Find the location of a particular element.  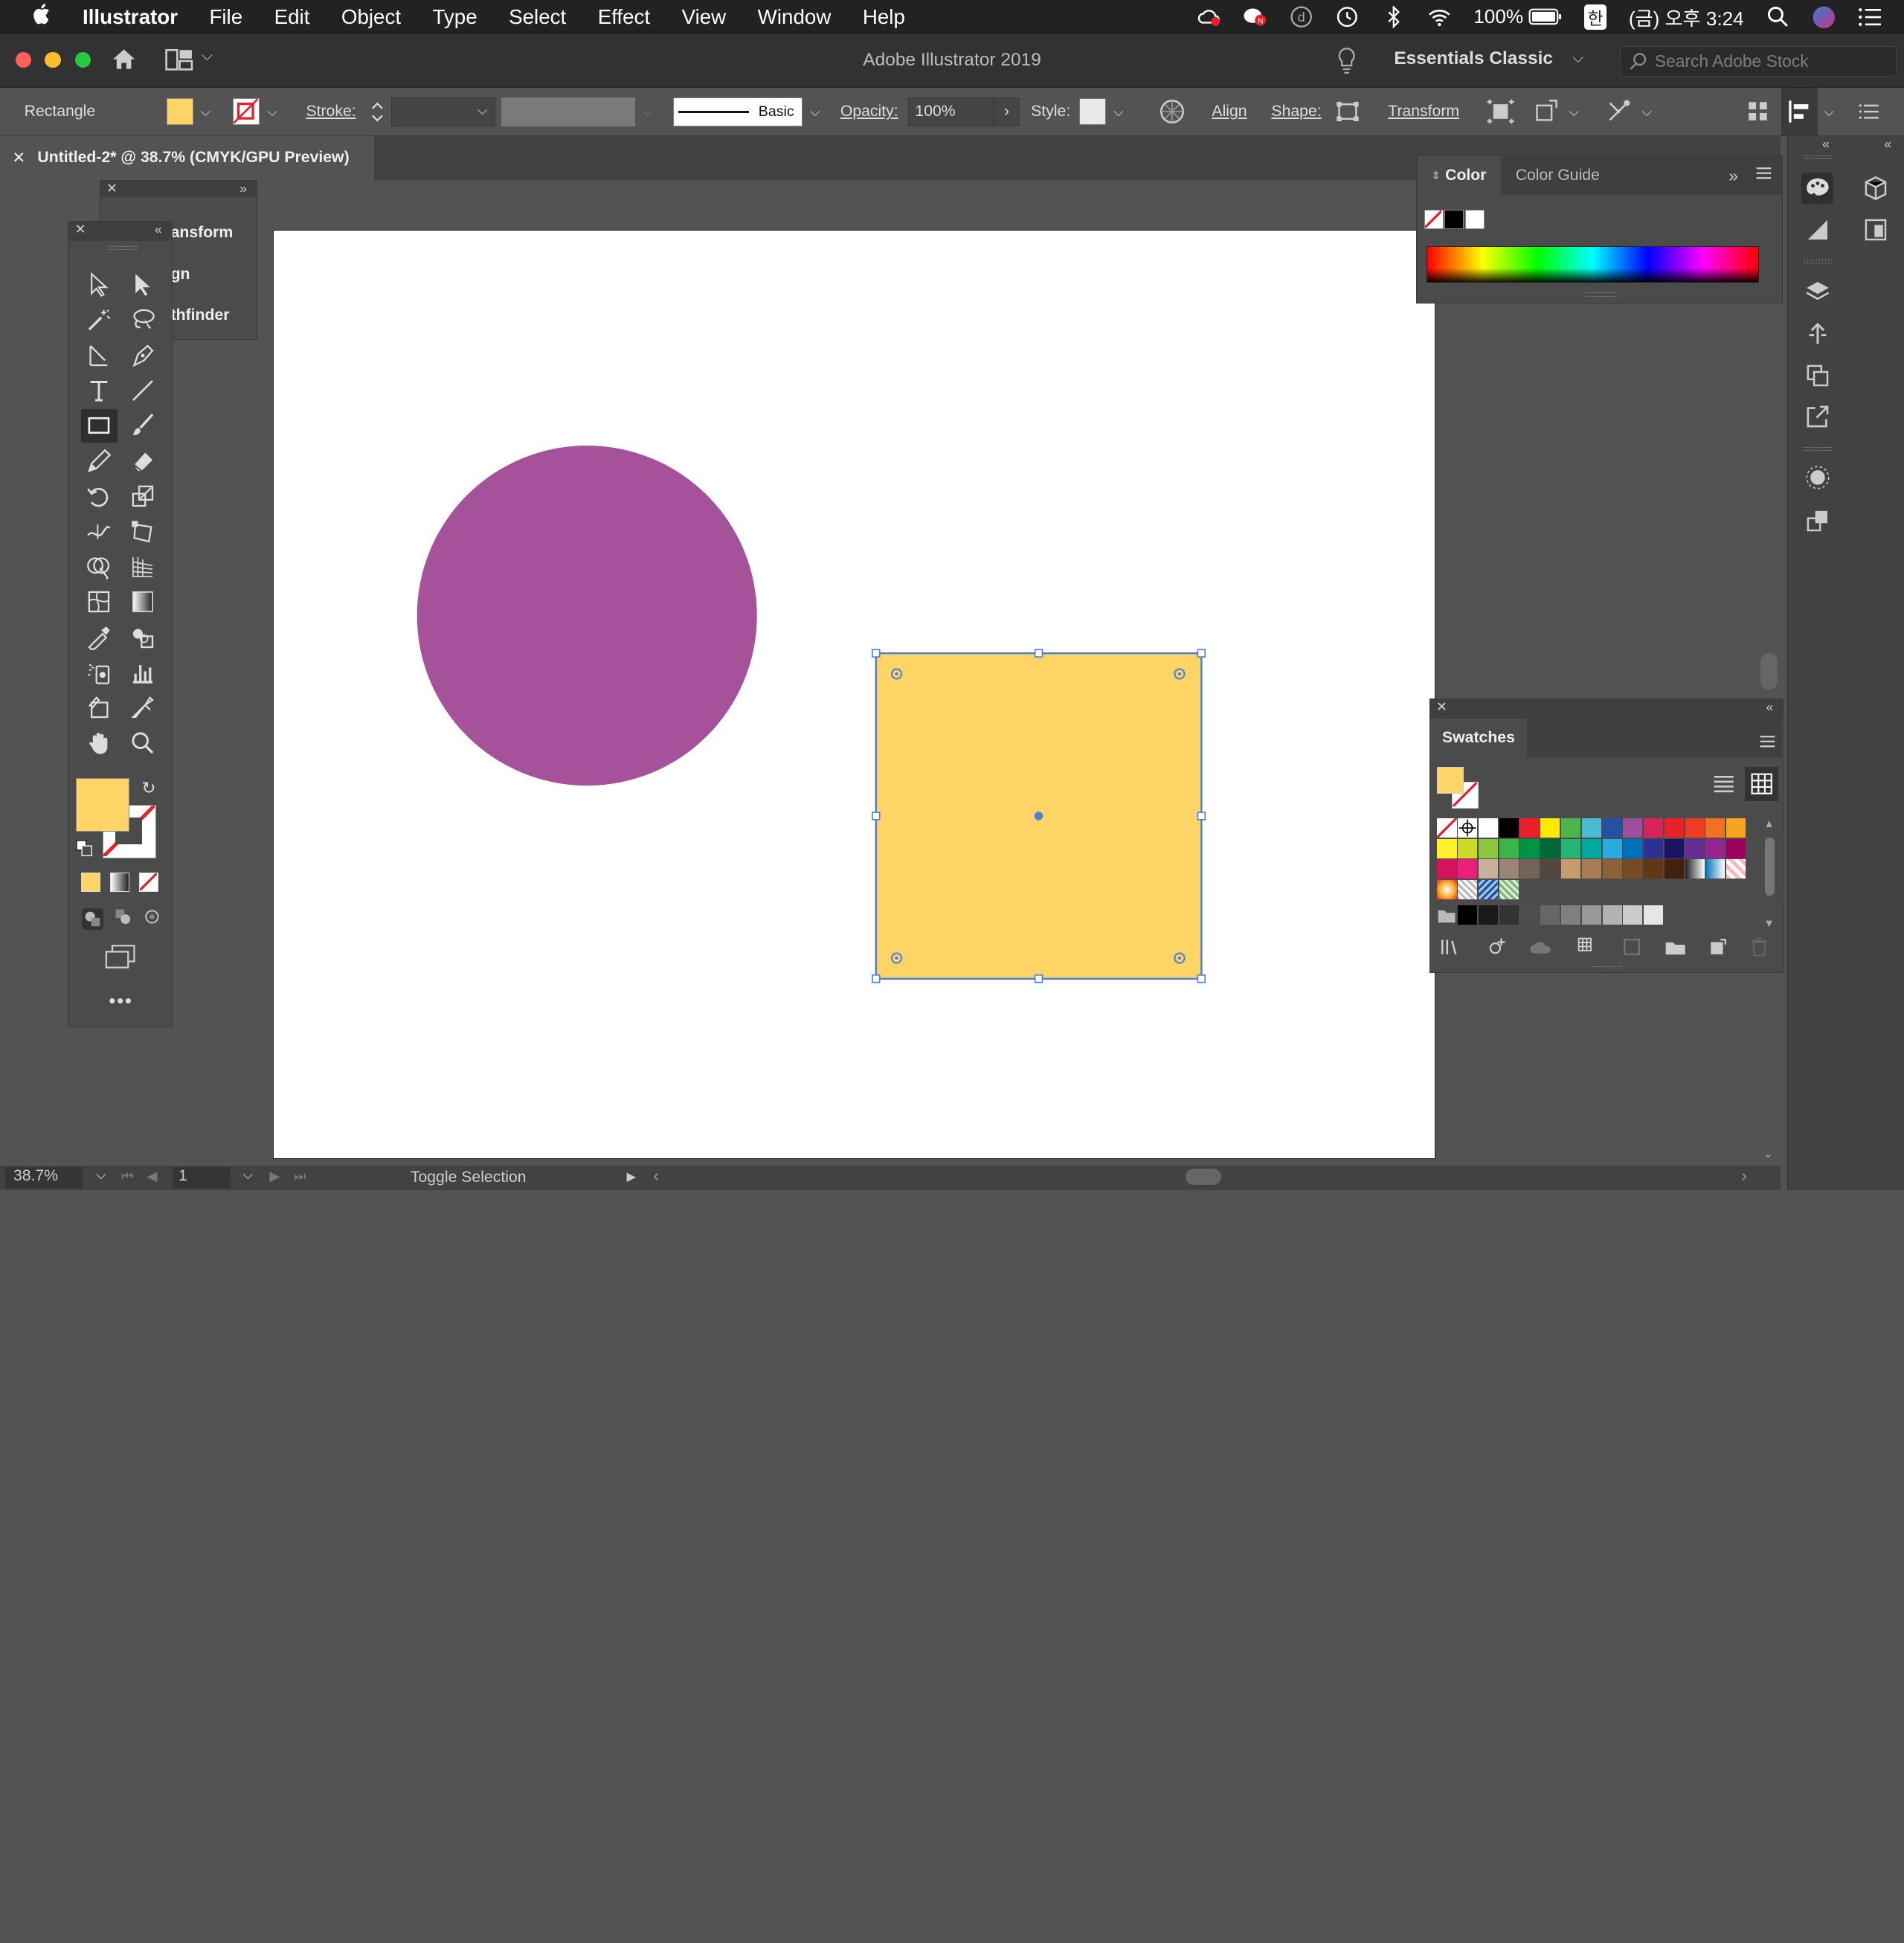

scroll-right-icon: › is located at coordinates (1744, 1176).